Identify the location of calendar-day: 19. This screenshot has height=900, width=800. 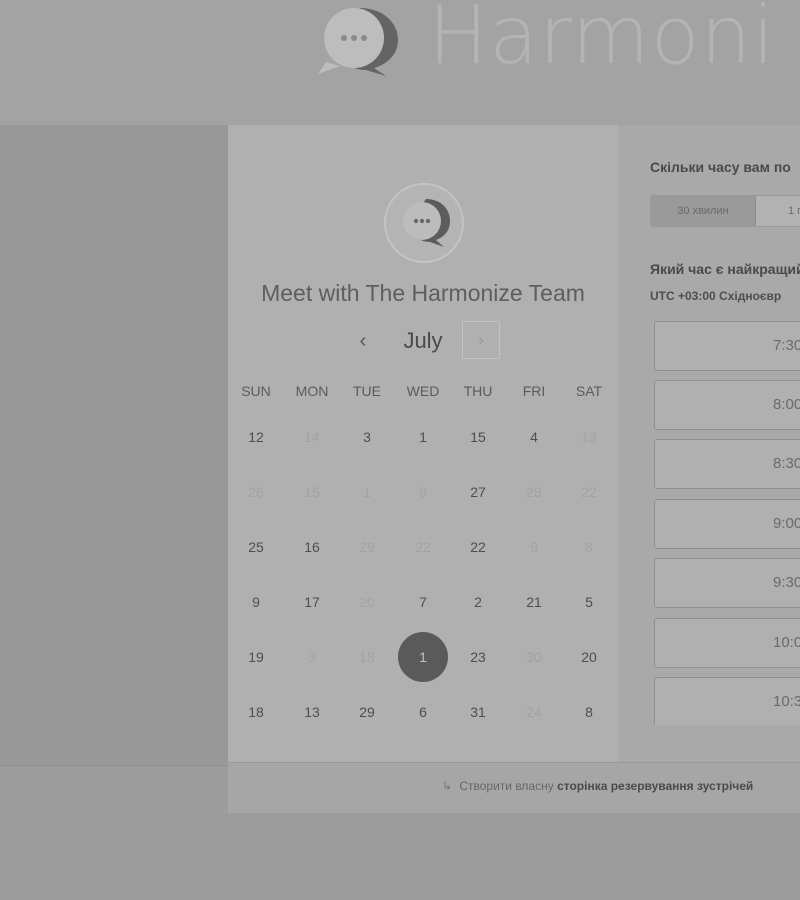
(256, 657).